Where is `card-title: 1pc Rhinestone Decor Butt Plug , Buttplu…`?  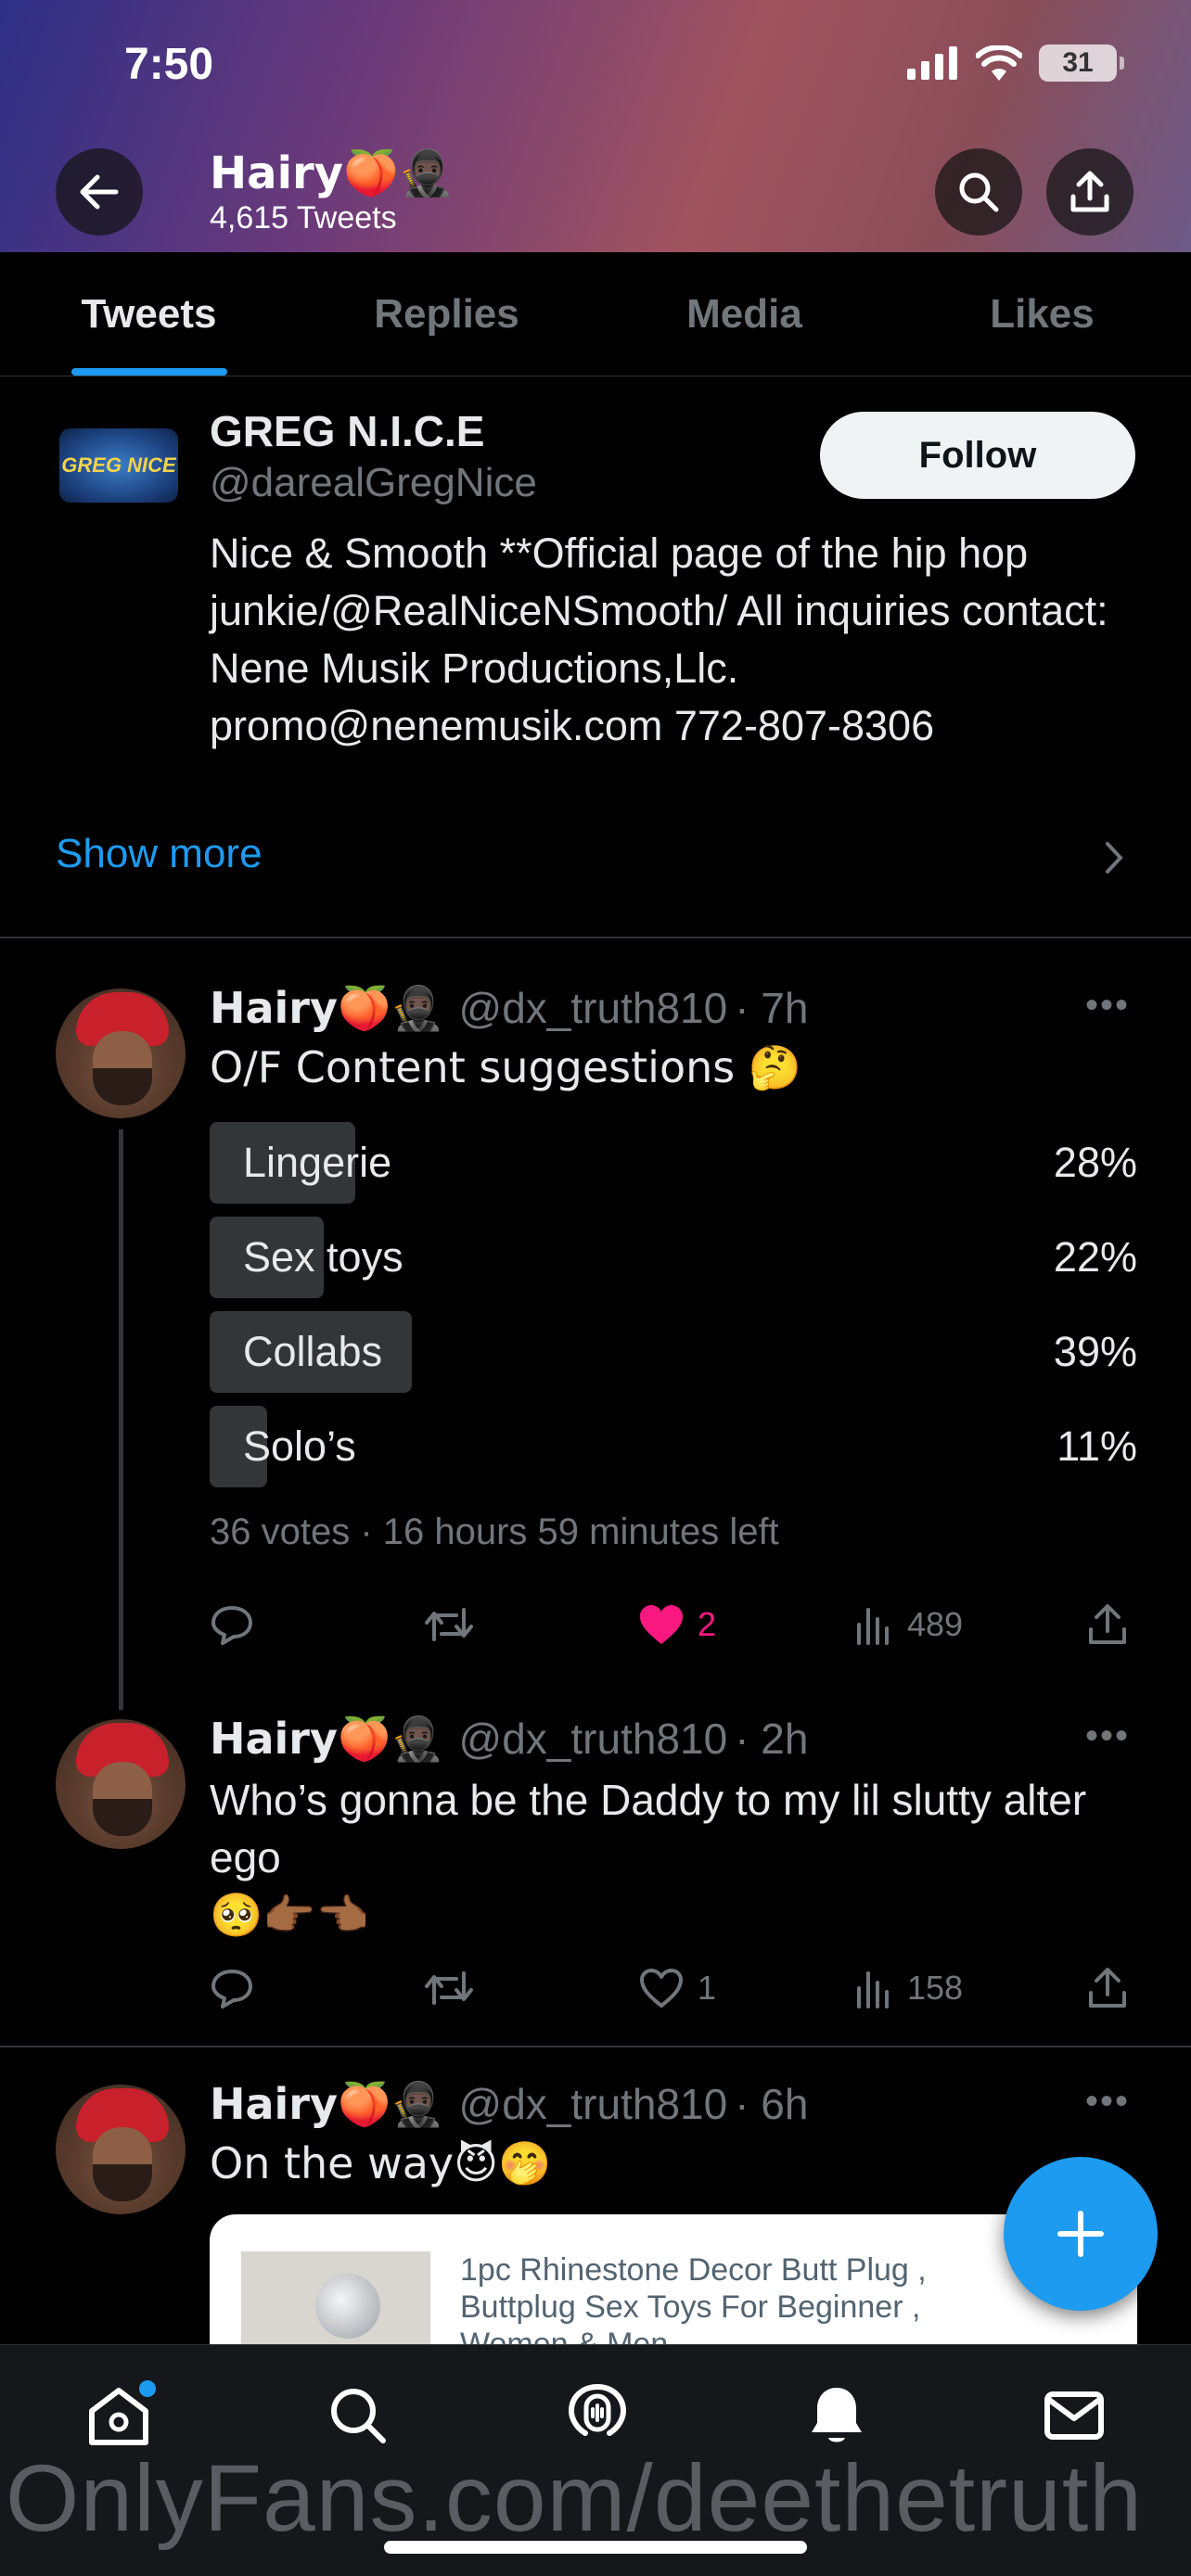
card-title: 1pc Rhinestone Decor Butt Plug , Buttplu… is located at coordinates (693, 2298).